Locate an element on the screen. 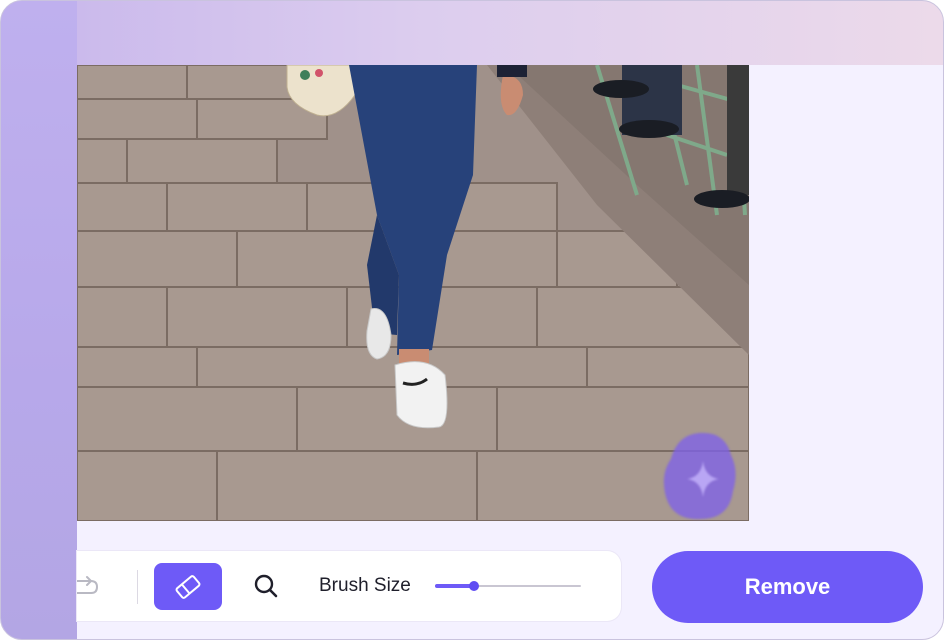  eraser-tool-button is located at coordinates (188, 586).